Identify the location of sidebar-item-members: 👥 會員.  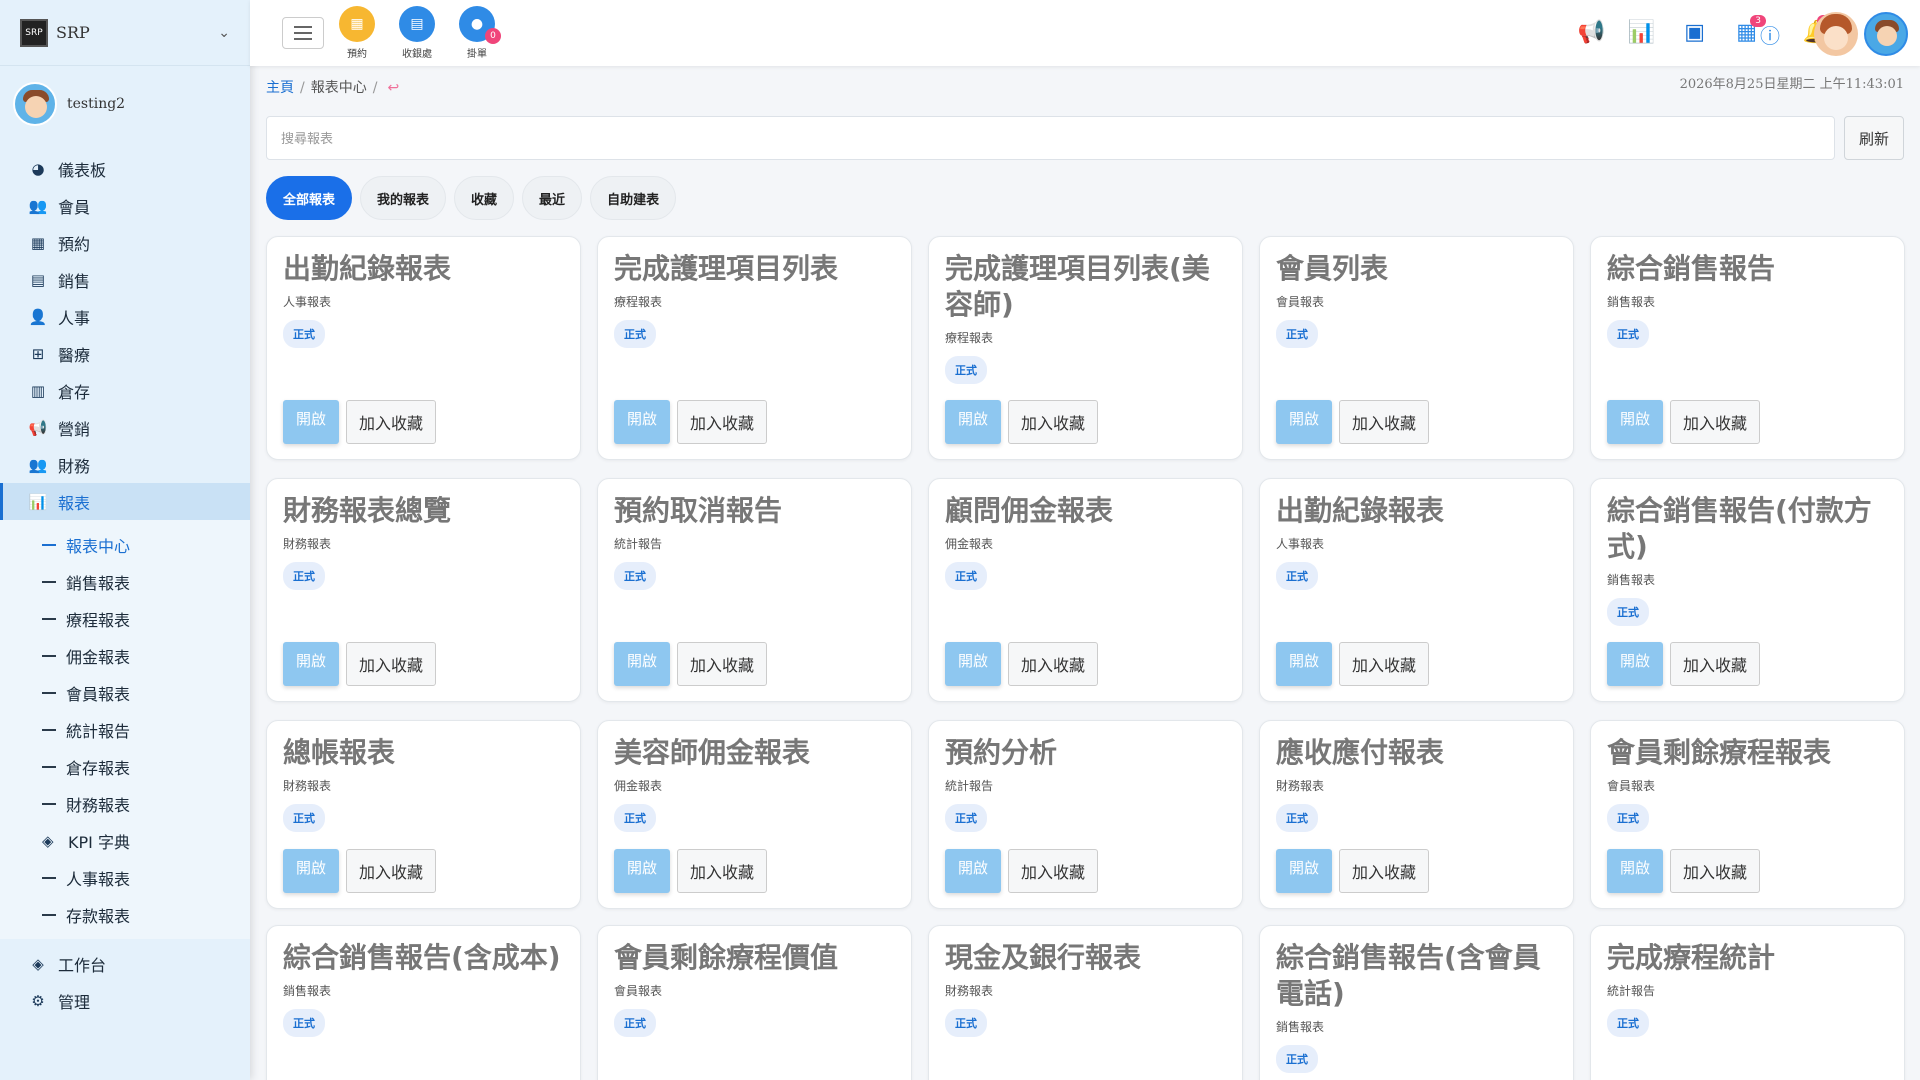
(125, 205).